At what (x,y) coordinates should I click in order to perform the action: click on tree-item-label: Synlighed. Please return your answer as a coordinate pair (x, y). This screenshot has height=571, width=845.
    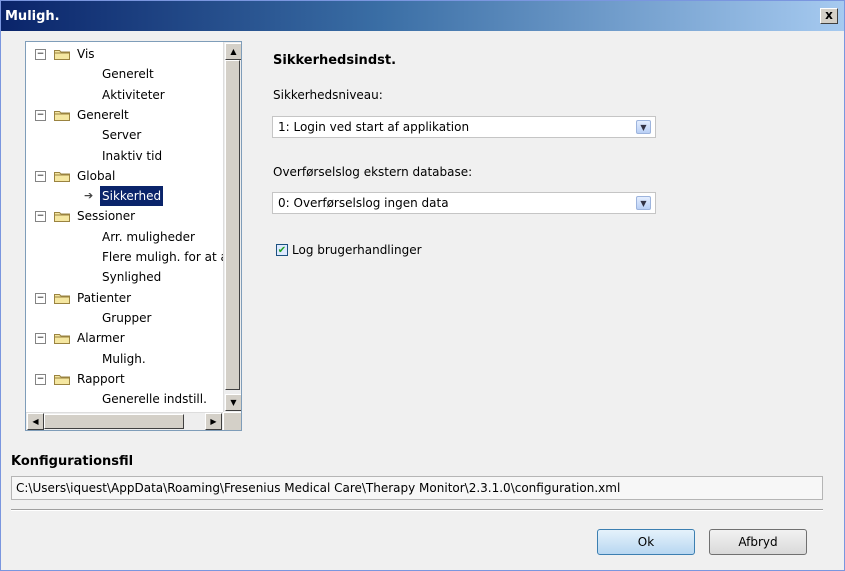
    Looking at the image, I should click on (132, 277).